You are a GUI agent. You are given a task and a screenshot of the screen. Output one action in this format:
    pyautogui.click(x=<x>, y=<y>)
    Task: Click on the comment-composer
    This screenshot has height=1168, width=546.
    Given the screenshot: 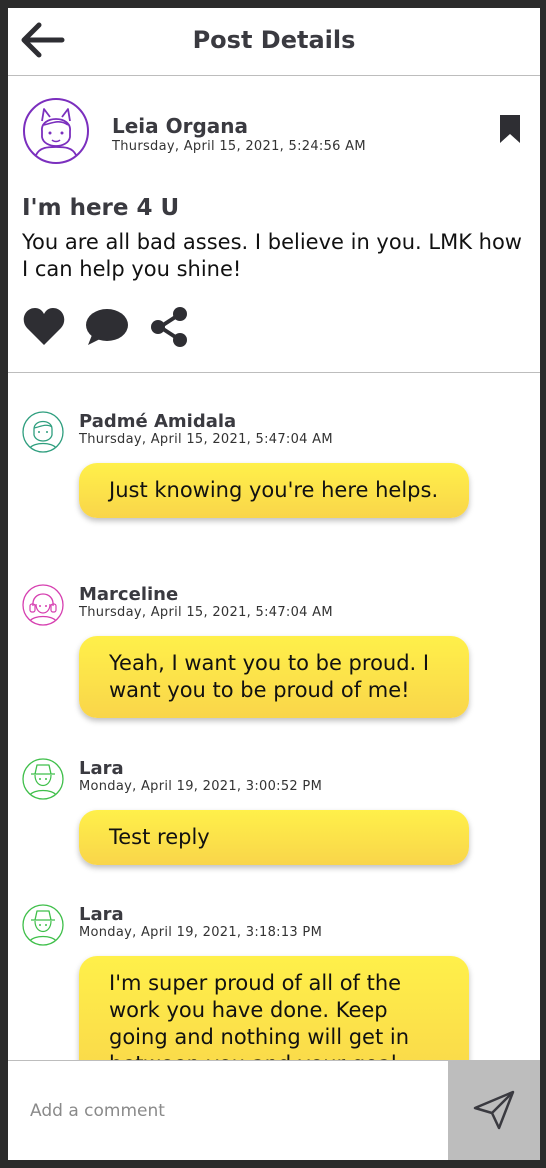 What is the action you would take?
    pyautogui.click(x=274, y=1110)
    